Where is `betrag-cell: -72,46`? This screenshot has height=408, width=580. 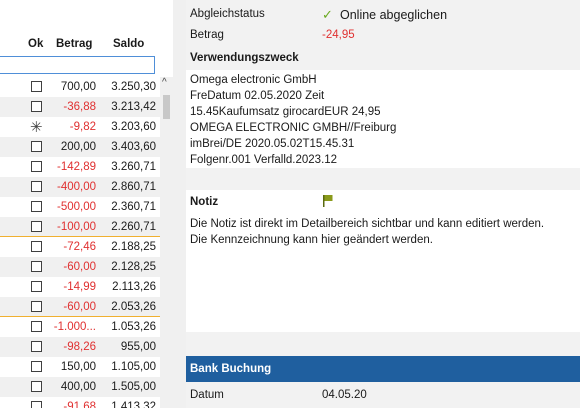 betrag-cell: -72,46 is located at coordinates (79, 247).